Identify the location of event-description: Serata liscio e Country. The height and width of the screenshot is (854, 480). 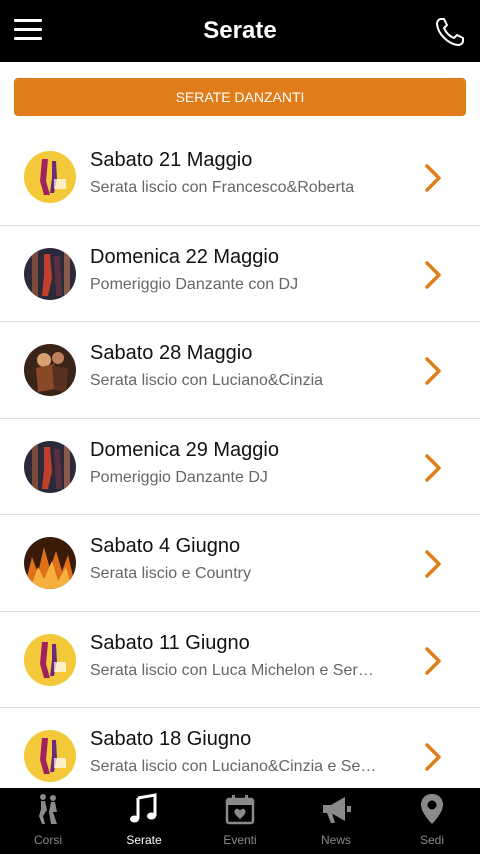
(170, 573).